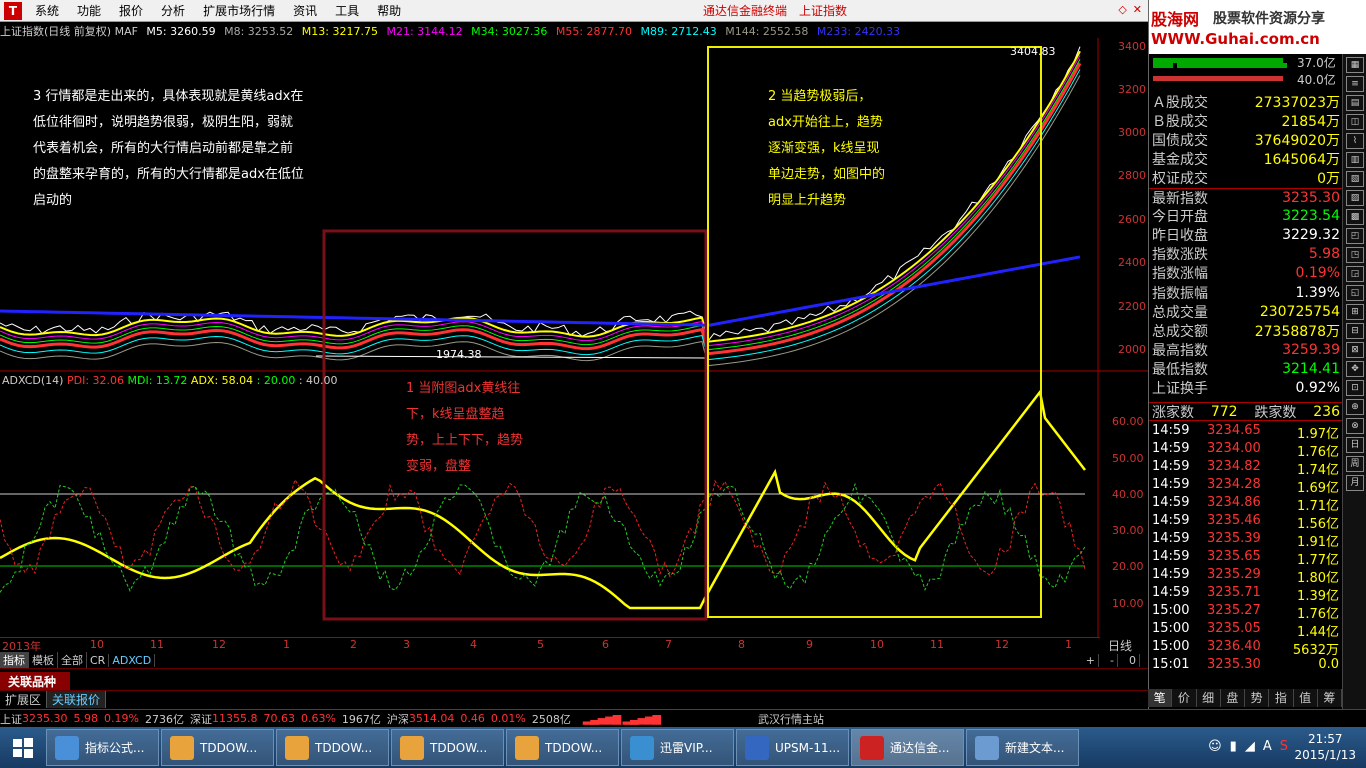 This screenshot has height=768, width=1366. Describe the element at coordinates (72, 660) in the screenshot. I see `tab-all: 全部` at that location.